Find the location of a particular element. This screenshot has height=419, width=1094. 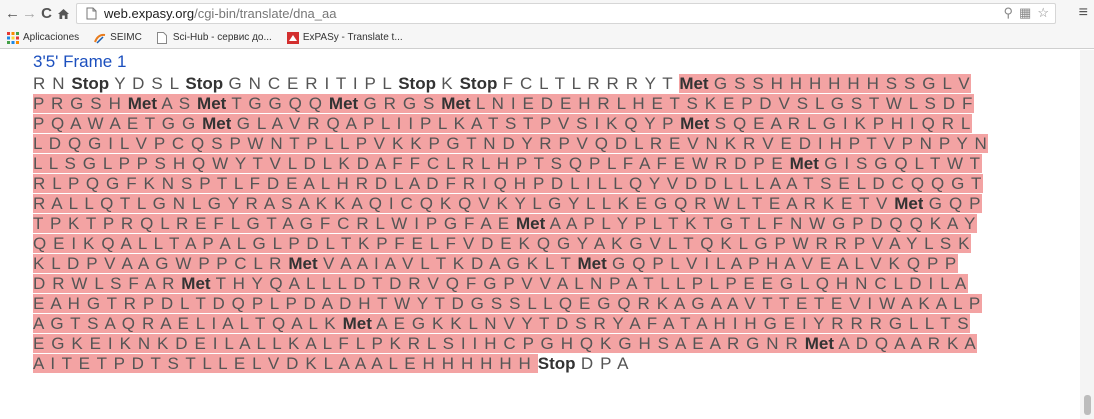

orf-residues: T G G Q Q is located at coordinates (277, 103).